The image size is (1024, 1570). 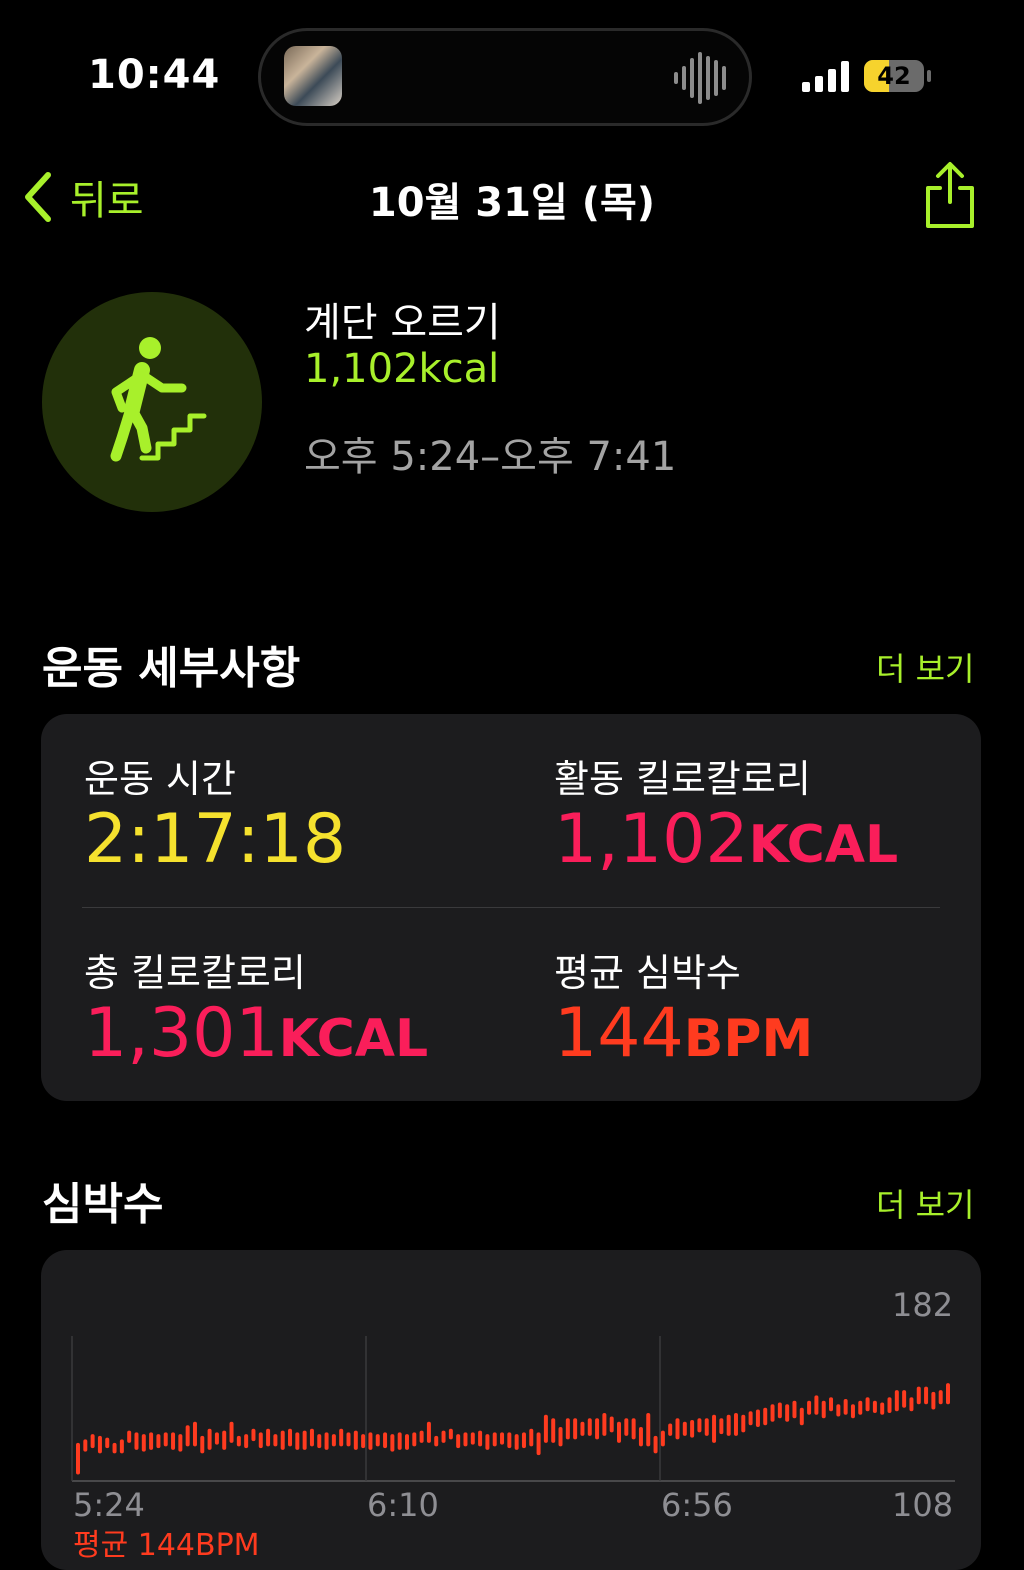 What do you see at coordinates (894, 76) in the screenshot?
I see `battery-level: 42` at bounding box center [894, 76].